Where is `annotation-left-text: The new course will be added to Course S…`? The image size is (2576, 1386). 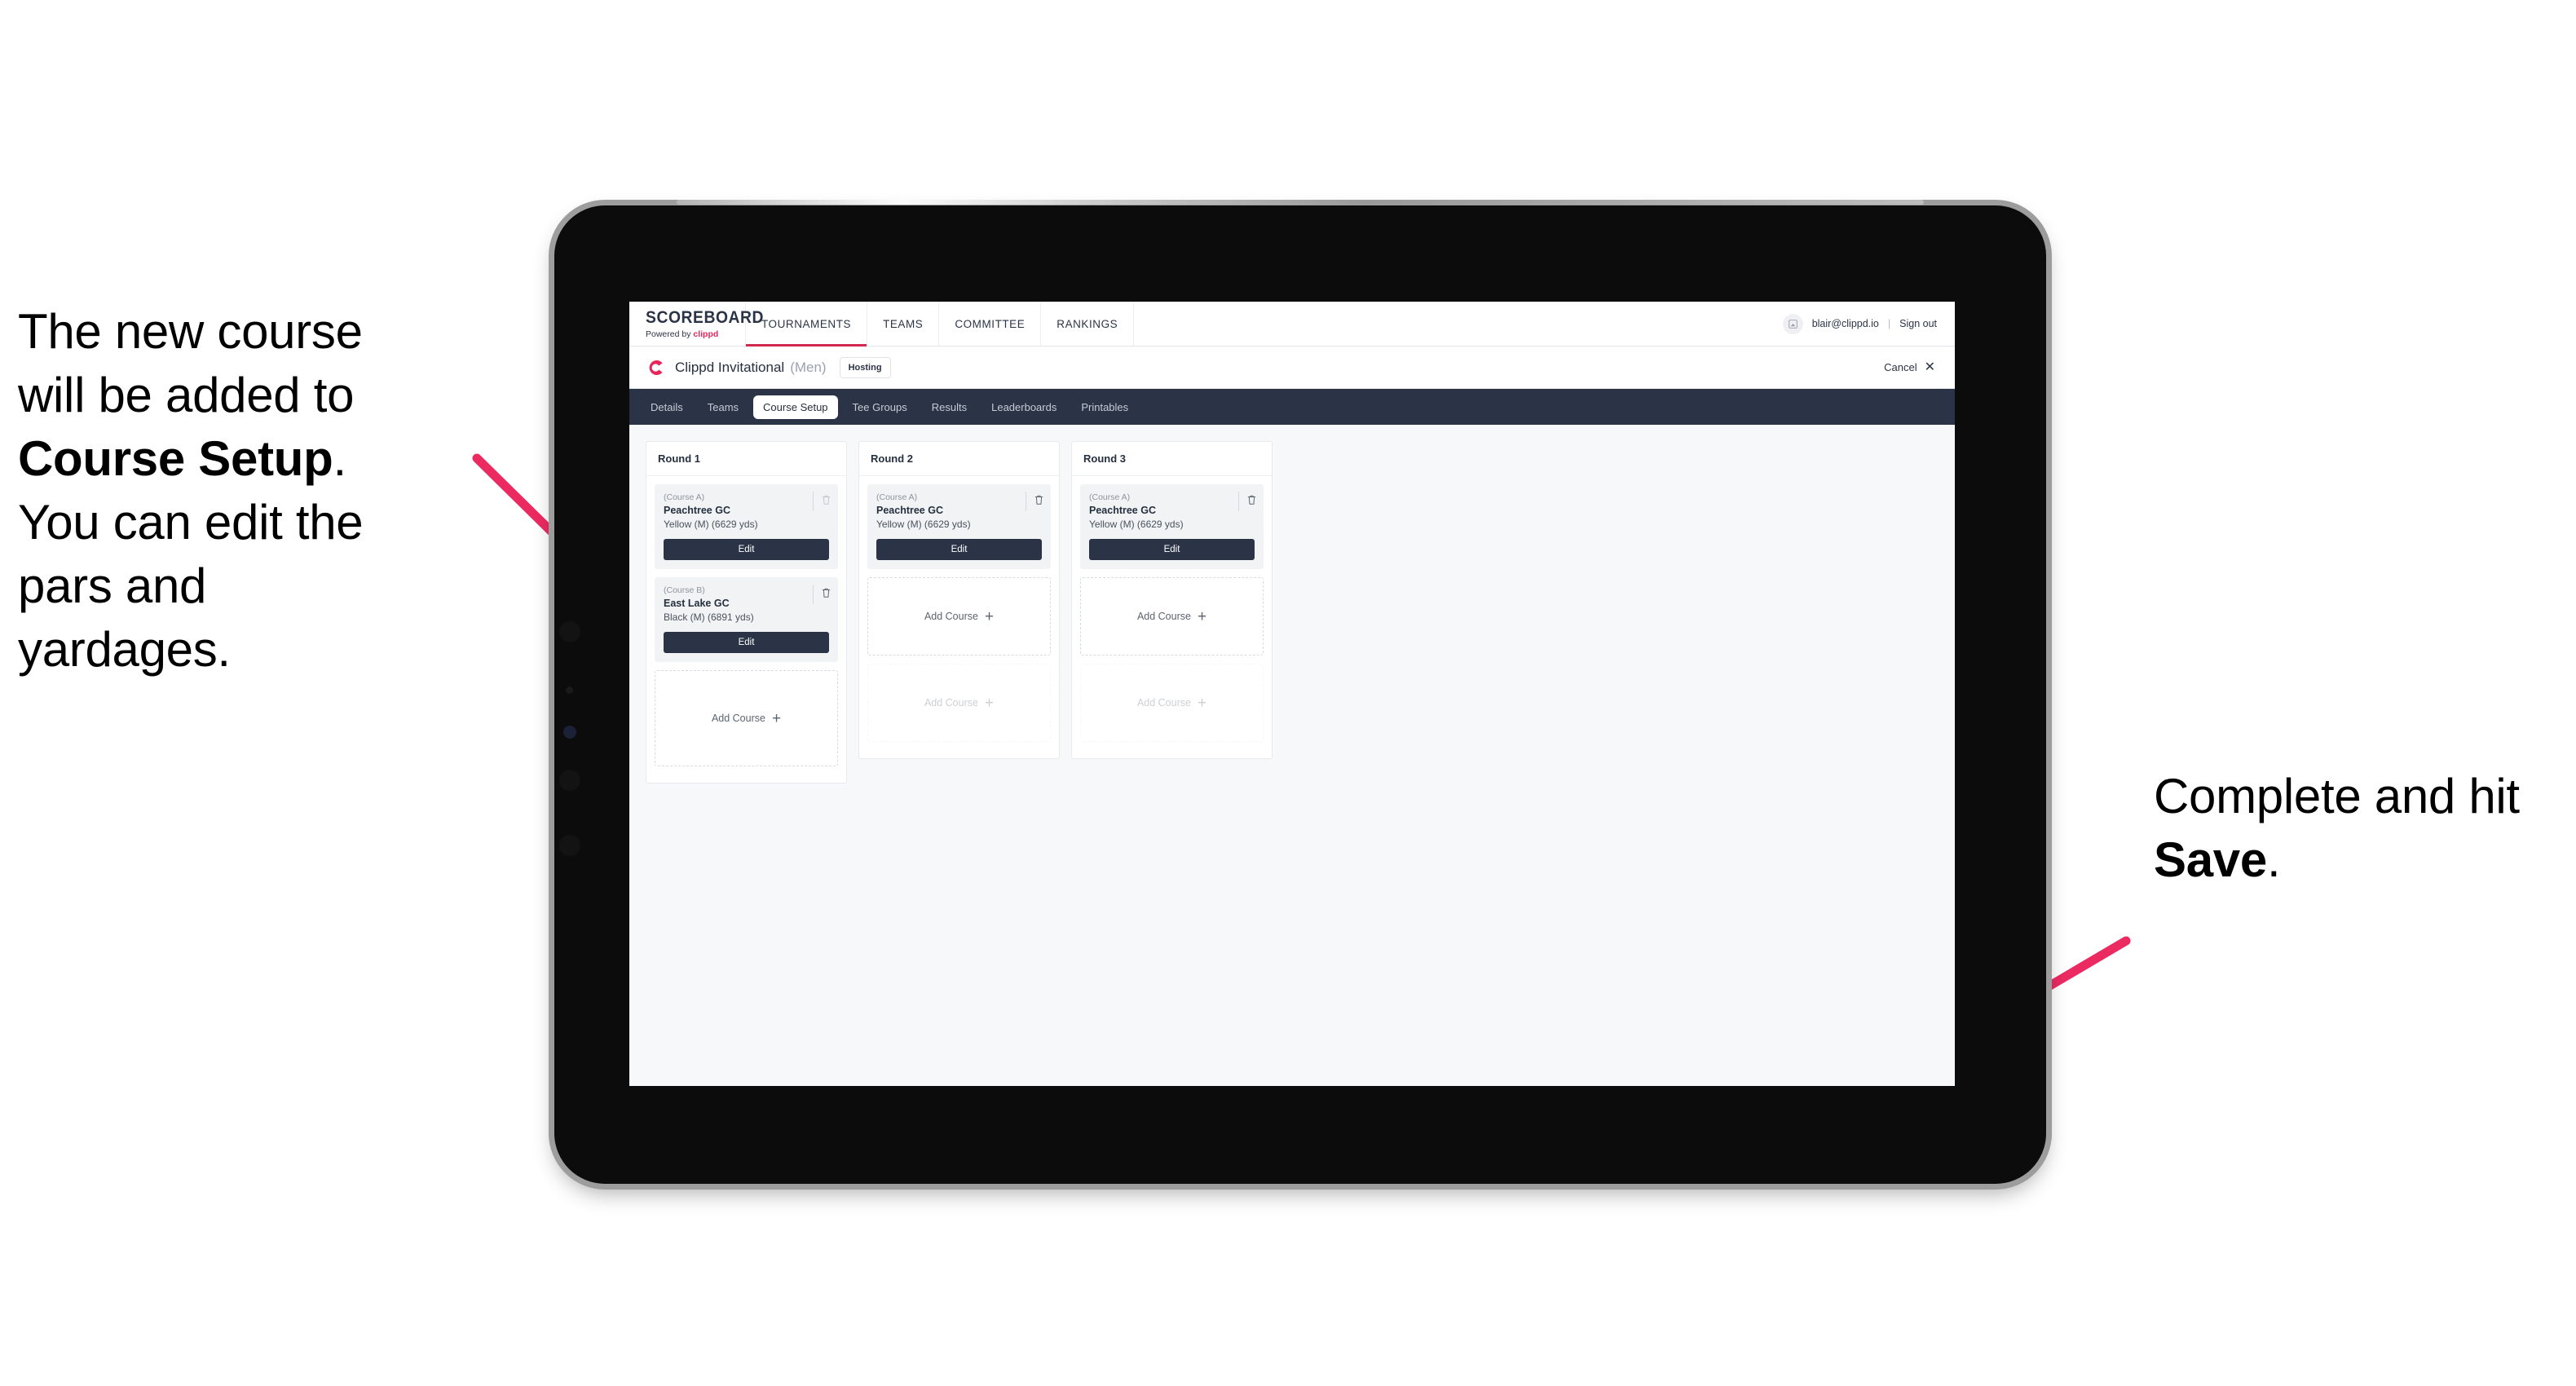
annotation-left-text: The new course will be added to Course S… is located at coordinates (222, 491).